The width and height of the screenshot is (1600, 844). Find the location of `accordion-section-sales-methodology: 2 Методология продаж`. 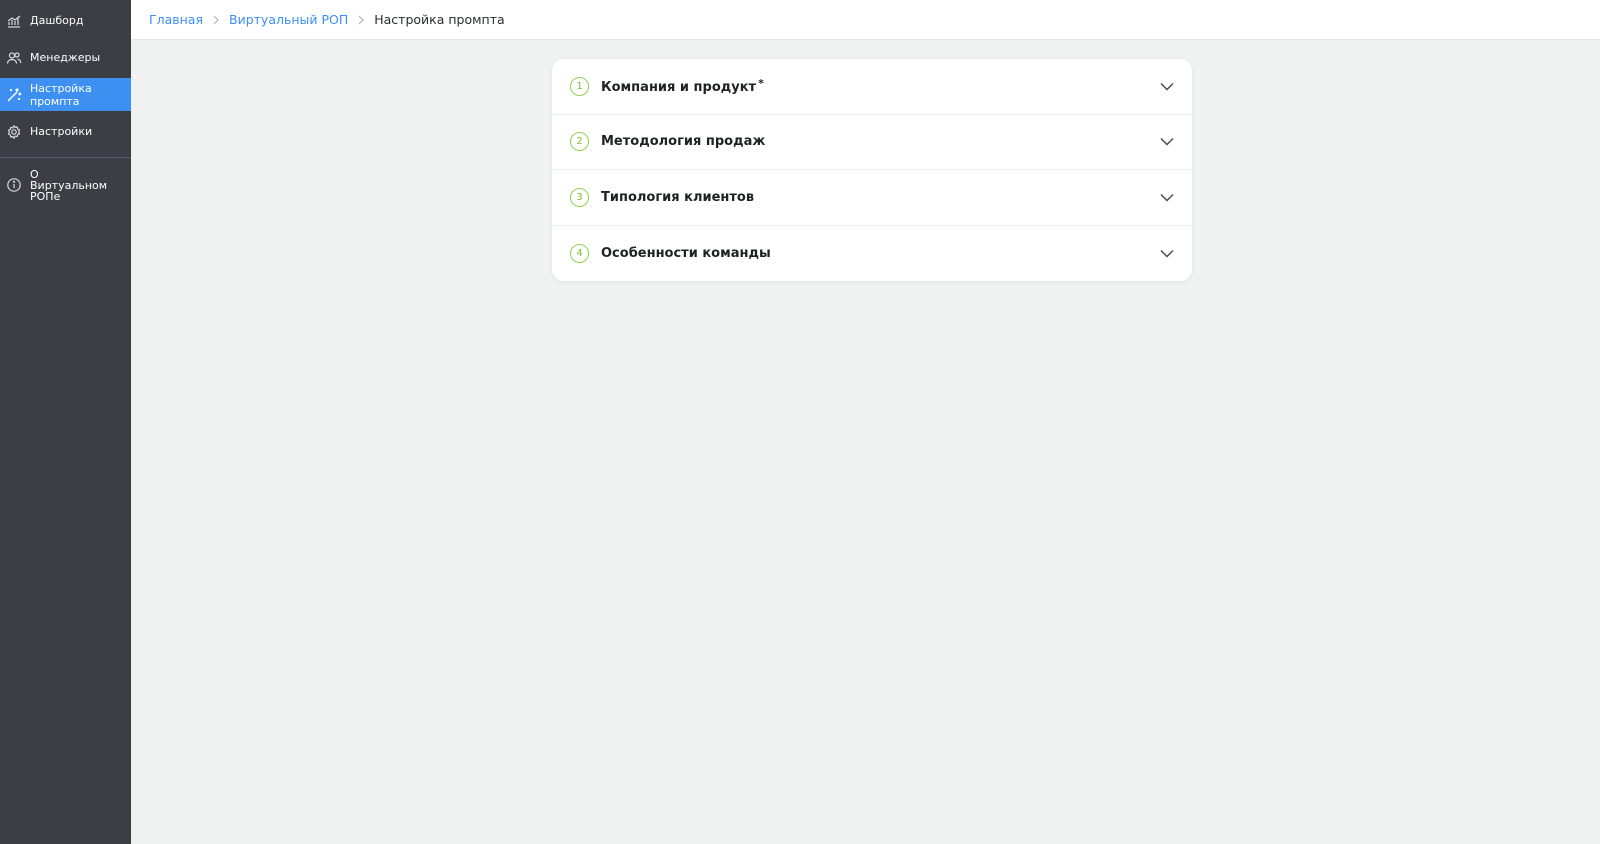

accordion-section-sales-methodology: 2 Методология продаж is located at coordinates (872, 142).